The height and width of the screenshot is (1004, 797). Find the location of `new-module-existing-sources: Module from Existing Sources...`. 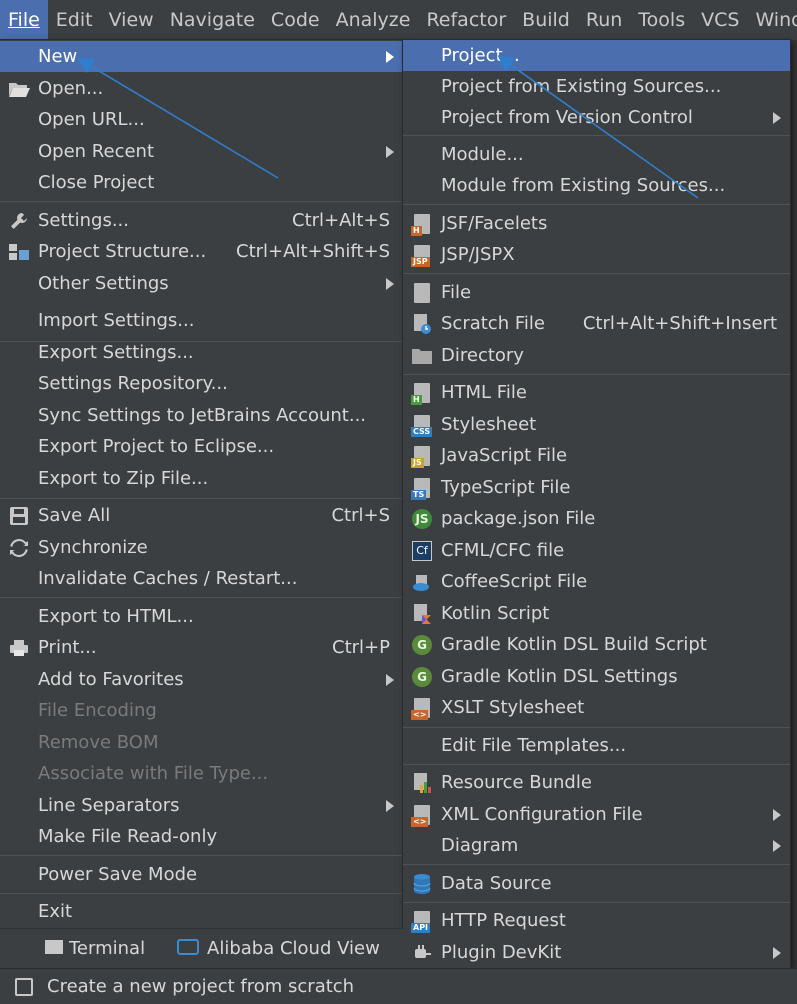

new-module-existing-sources: Module from Existing Sources... is located at coordinates (596, 185).